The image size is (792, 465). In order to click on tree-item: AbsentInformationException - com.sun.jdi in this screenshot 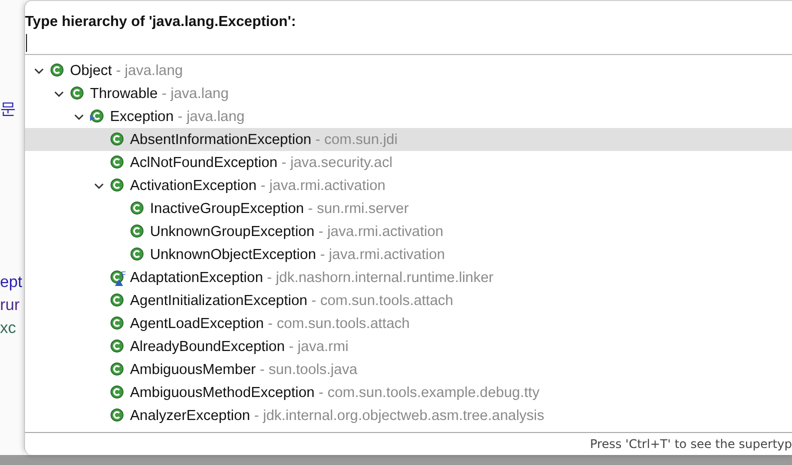, I will do `click(408, 139)`.